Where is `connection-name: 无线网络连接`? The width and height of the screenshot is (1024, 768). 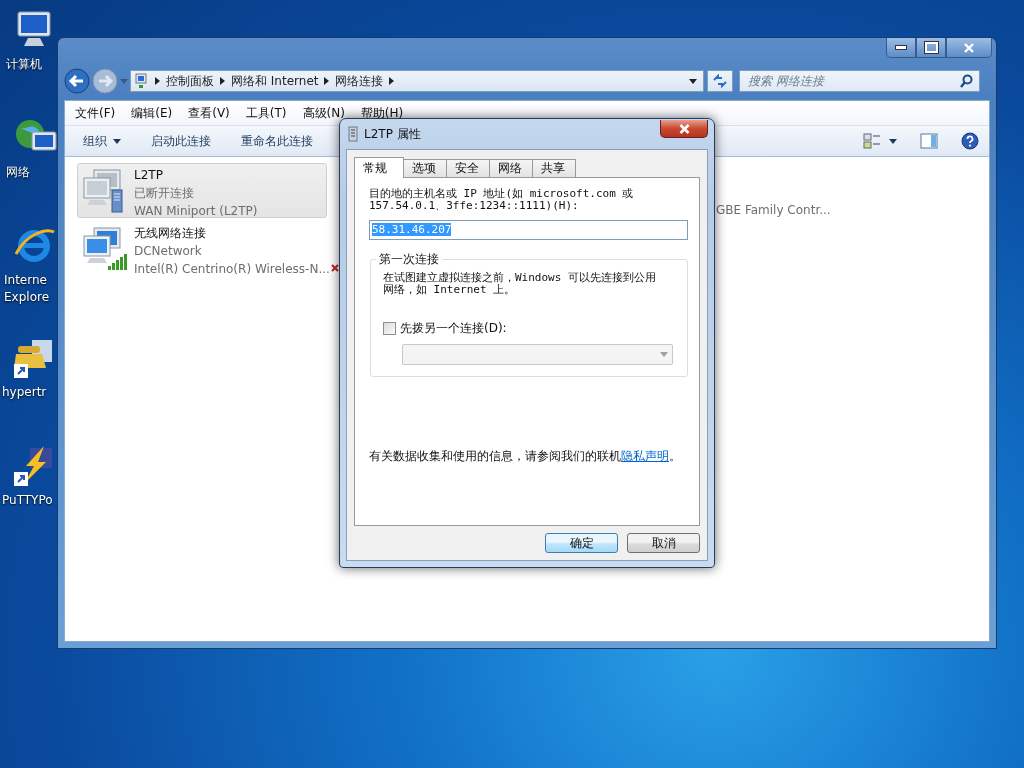
connection-name: 无线网络连接 is located at coordinates (170, 233).